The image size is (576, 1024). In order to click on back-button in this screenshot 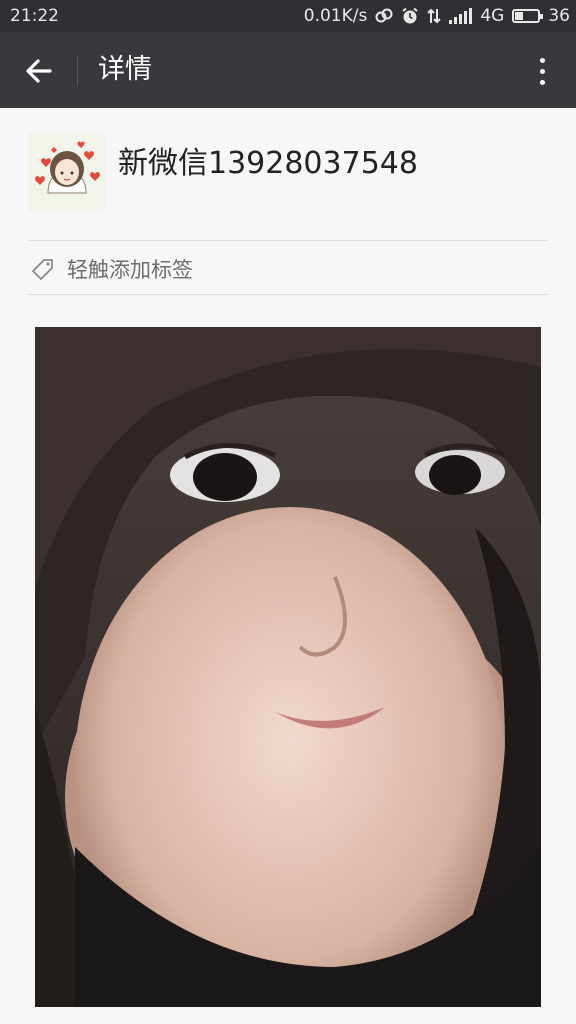, I will do `click(39, 71)`.